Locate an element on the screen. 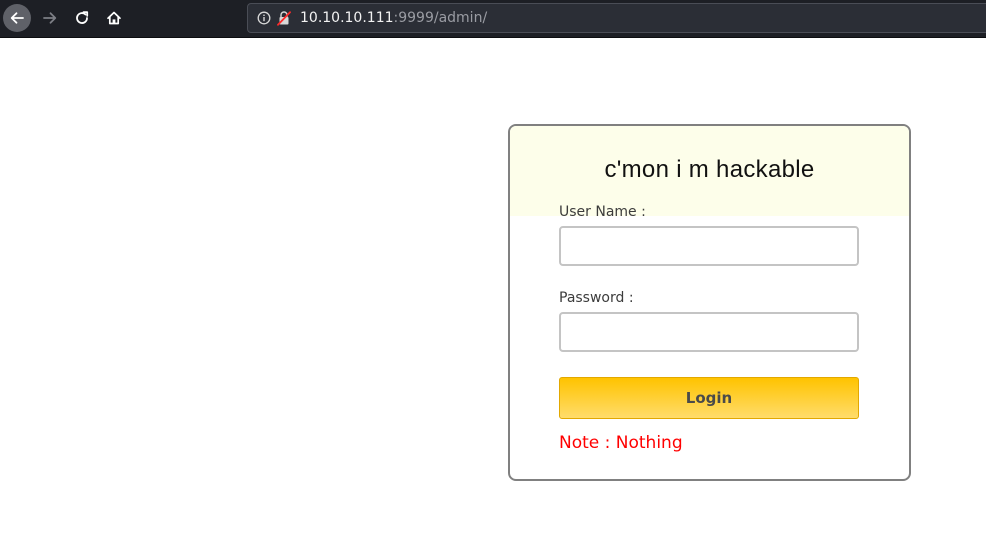  info-icon is located at coordinates (264, 18).